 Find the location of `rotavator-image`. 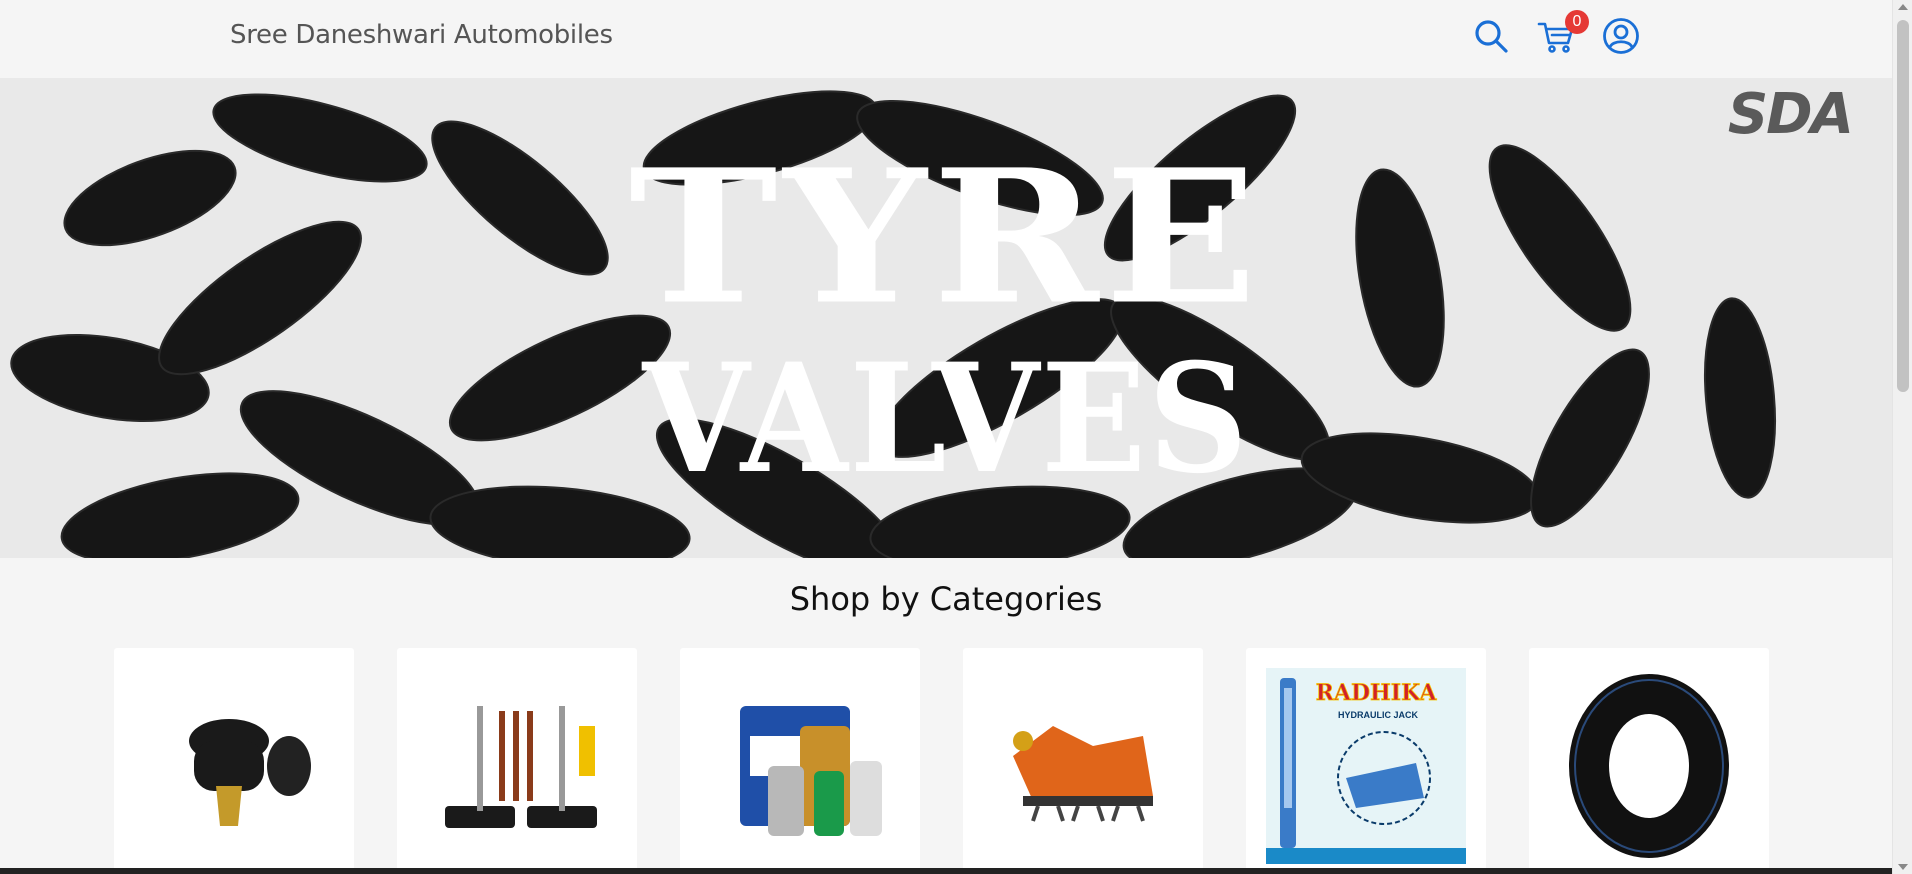

rotavator-image is located at coordinates (1083, 766).